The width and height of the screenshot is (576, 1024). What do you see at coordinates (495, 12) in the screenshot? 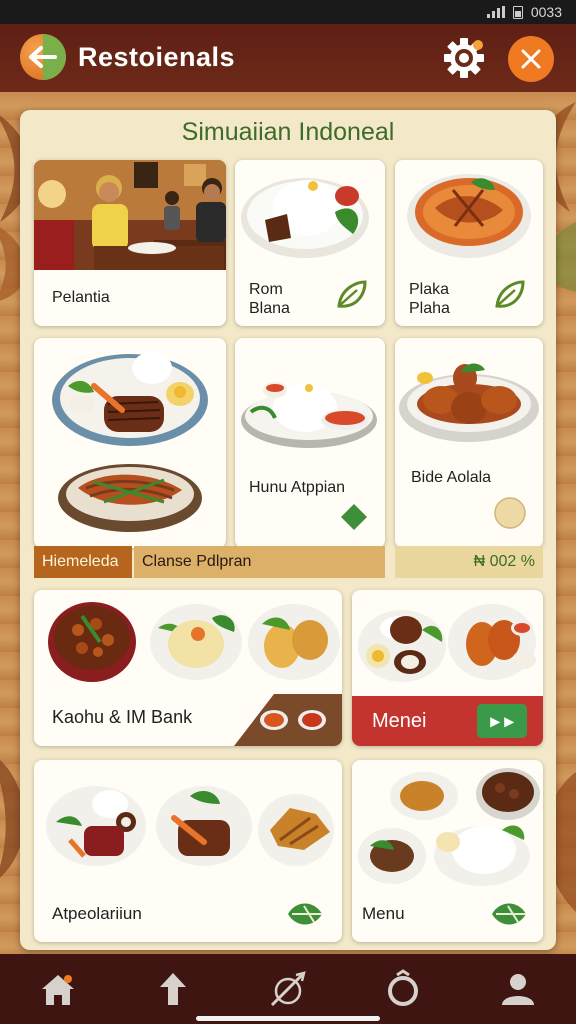
I see `signal-icon` at bounding box center [495, 12].